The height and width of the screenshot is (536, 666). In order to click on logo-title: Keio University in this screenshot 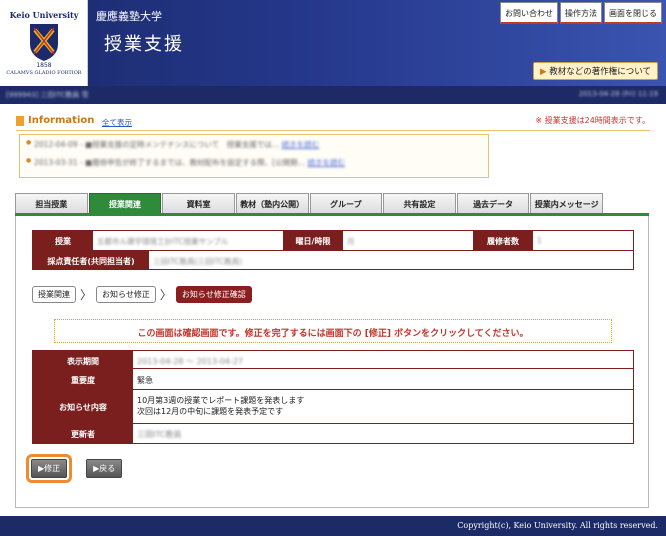, I will do `click(44, 15)`.